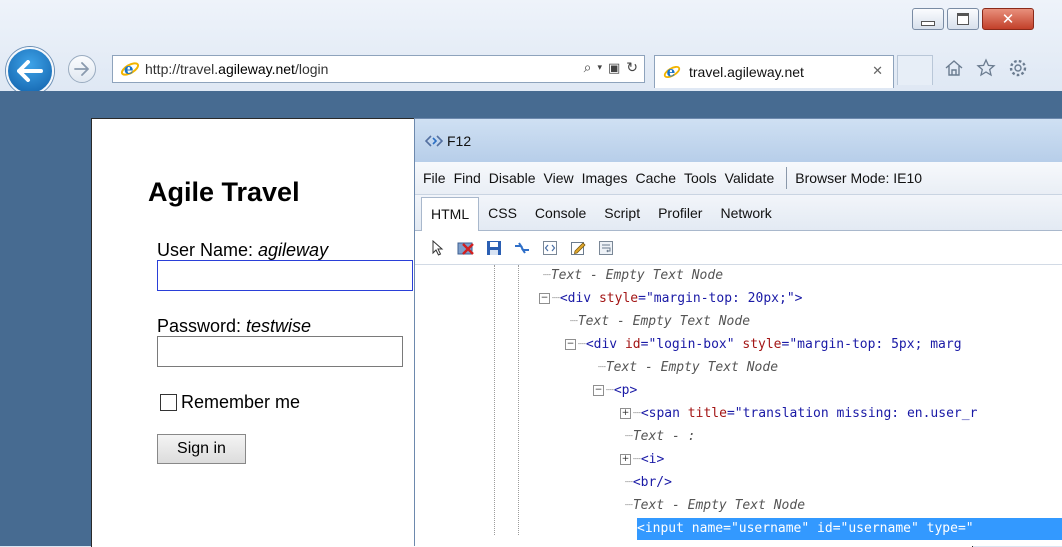 Image resolution: width=1062 pixels, height=547 pixels. What do you see at coordinates (434, 178) in the screenshot?
I see `menu-file: File` at bounding box center [434, 178].